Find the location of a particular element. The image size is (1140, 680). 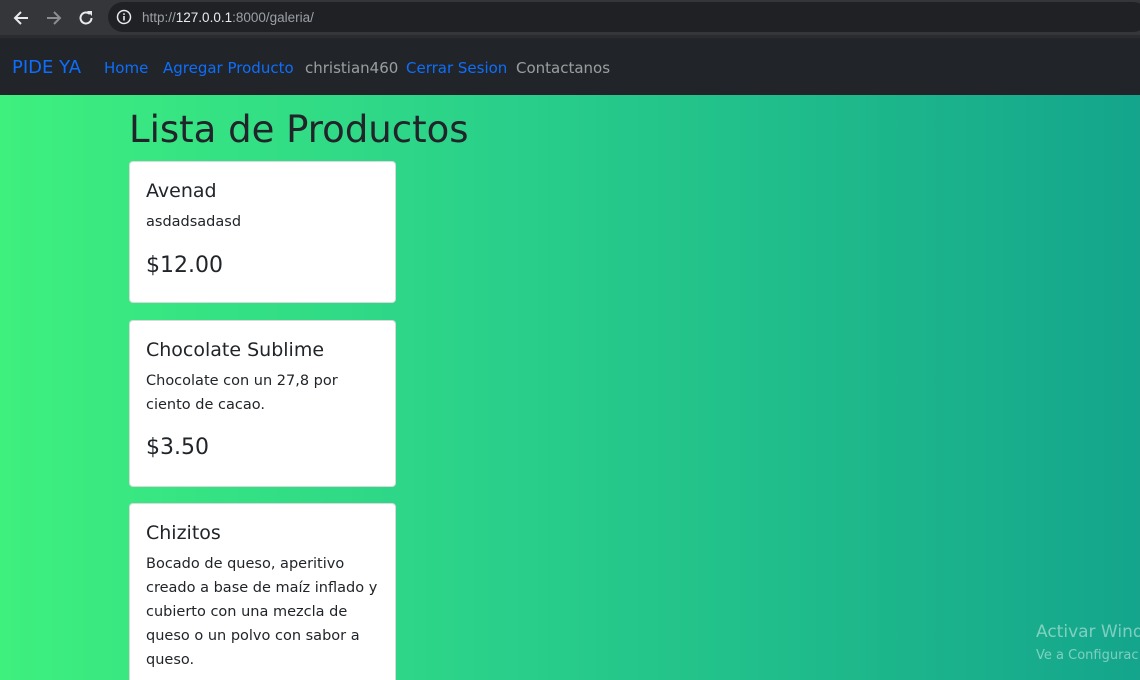

nav-link-home: Home is located at coordinates (126, 68).